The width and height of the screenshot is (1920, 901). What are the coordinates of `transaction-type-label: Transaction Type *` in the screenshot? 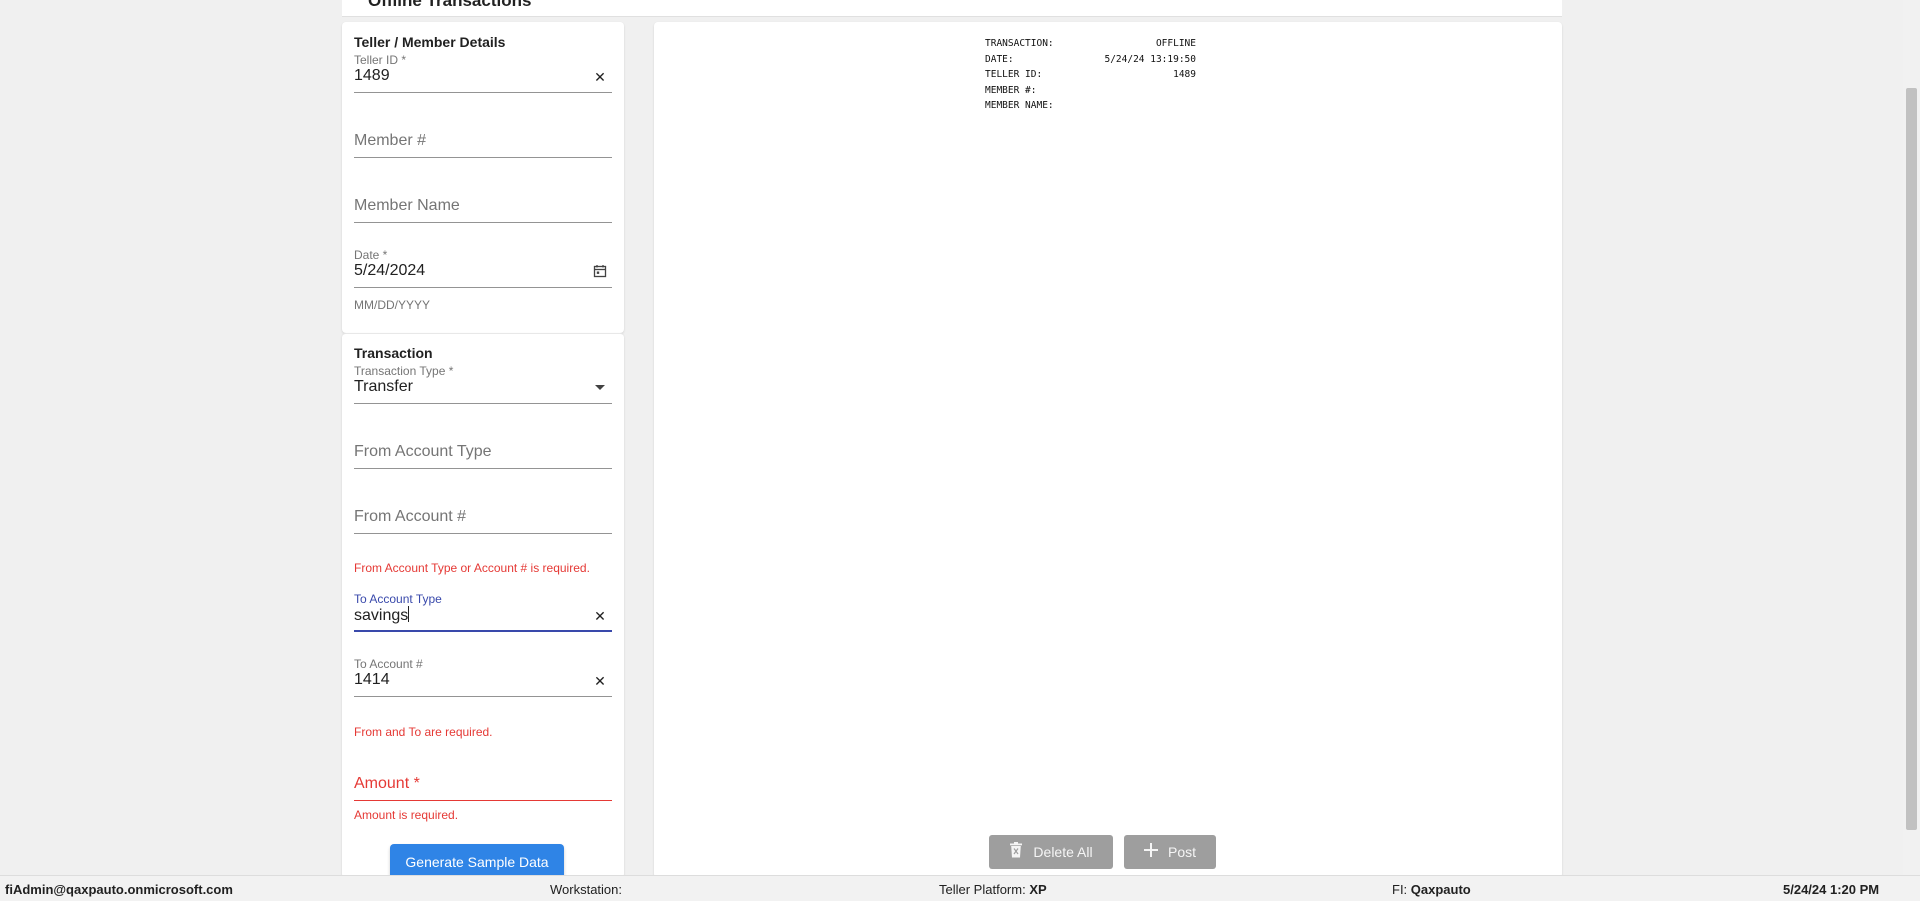 It's located at (404, 371).